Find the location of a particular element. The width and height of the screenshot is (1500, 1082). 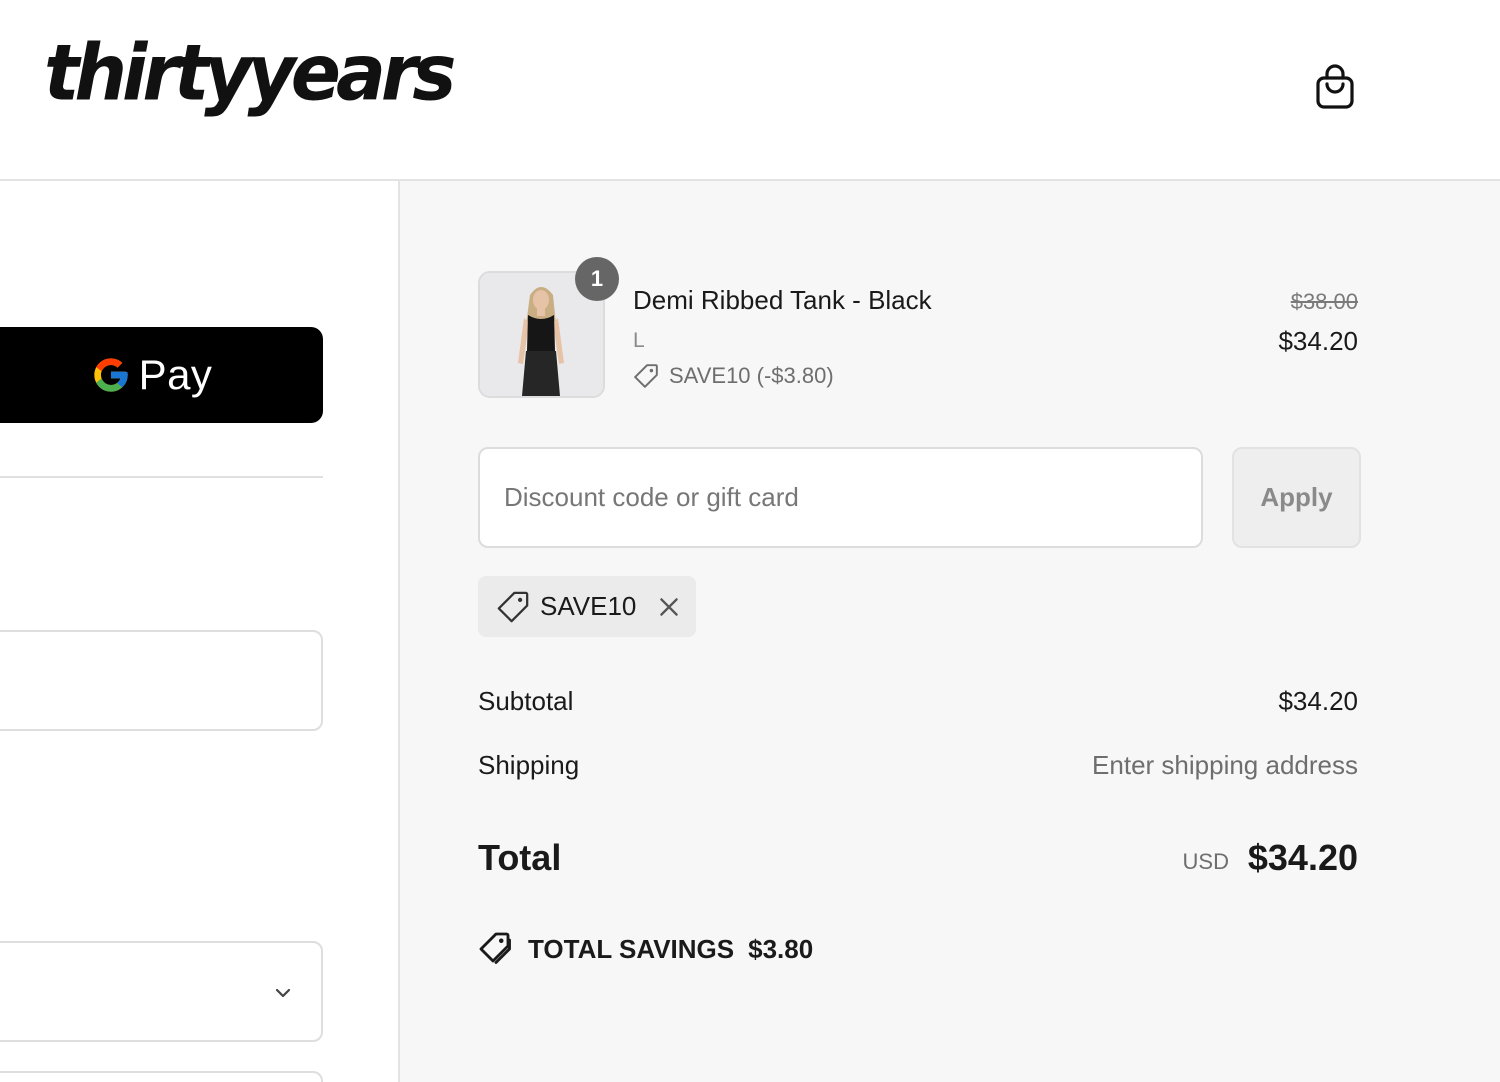

country-select is located at coordinates (161, 991).